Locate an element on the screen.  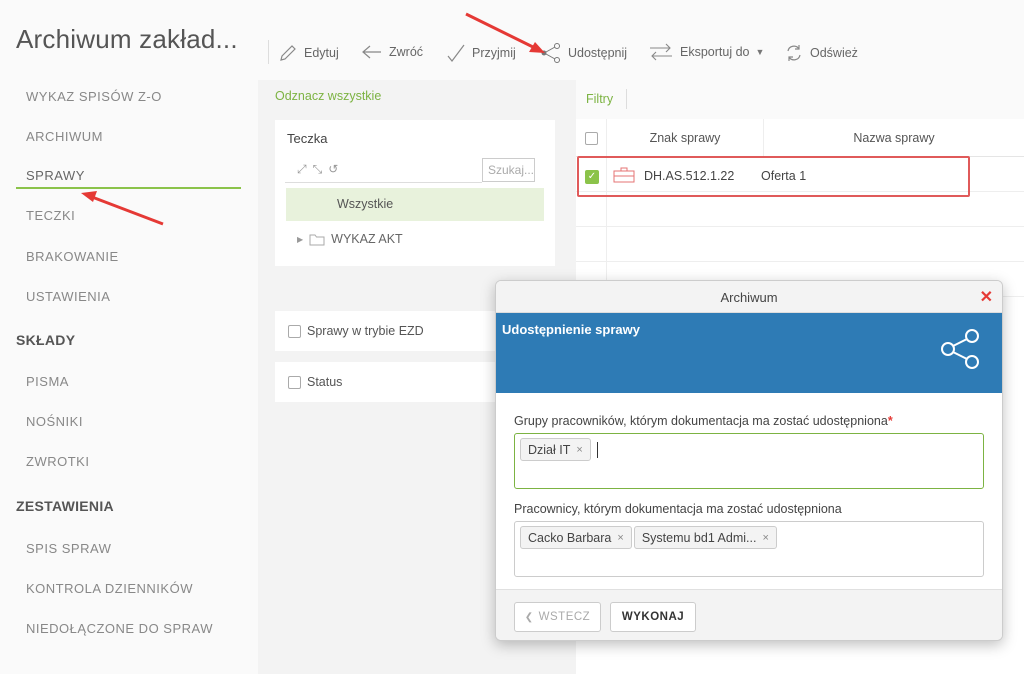
chevron-down-icon: ▼ is located at coordinates (760, 52).